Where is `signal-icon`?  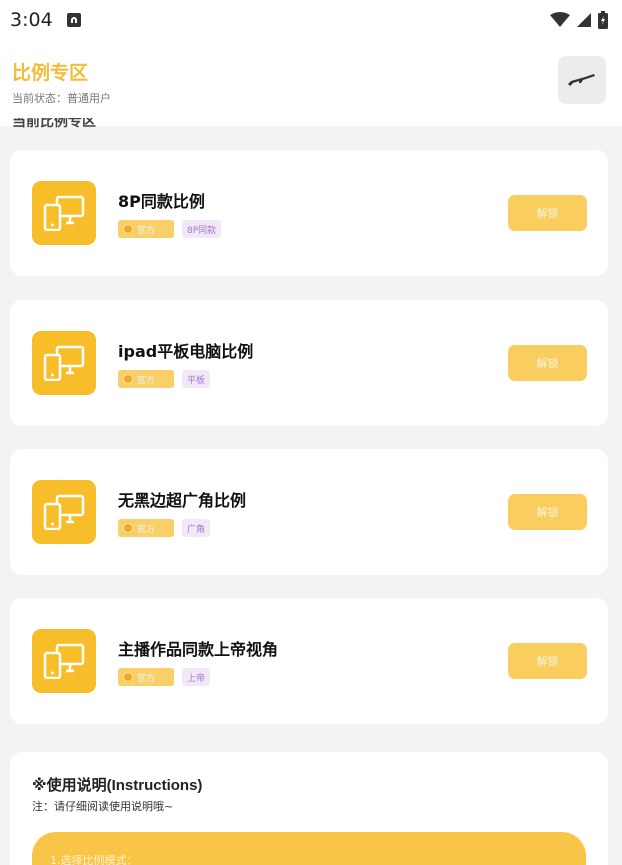
signal-icon is located at coordinates (584, 20).